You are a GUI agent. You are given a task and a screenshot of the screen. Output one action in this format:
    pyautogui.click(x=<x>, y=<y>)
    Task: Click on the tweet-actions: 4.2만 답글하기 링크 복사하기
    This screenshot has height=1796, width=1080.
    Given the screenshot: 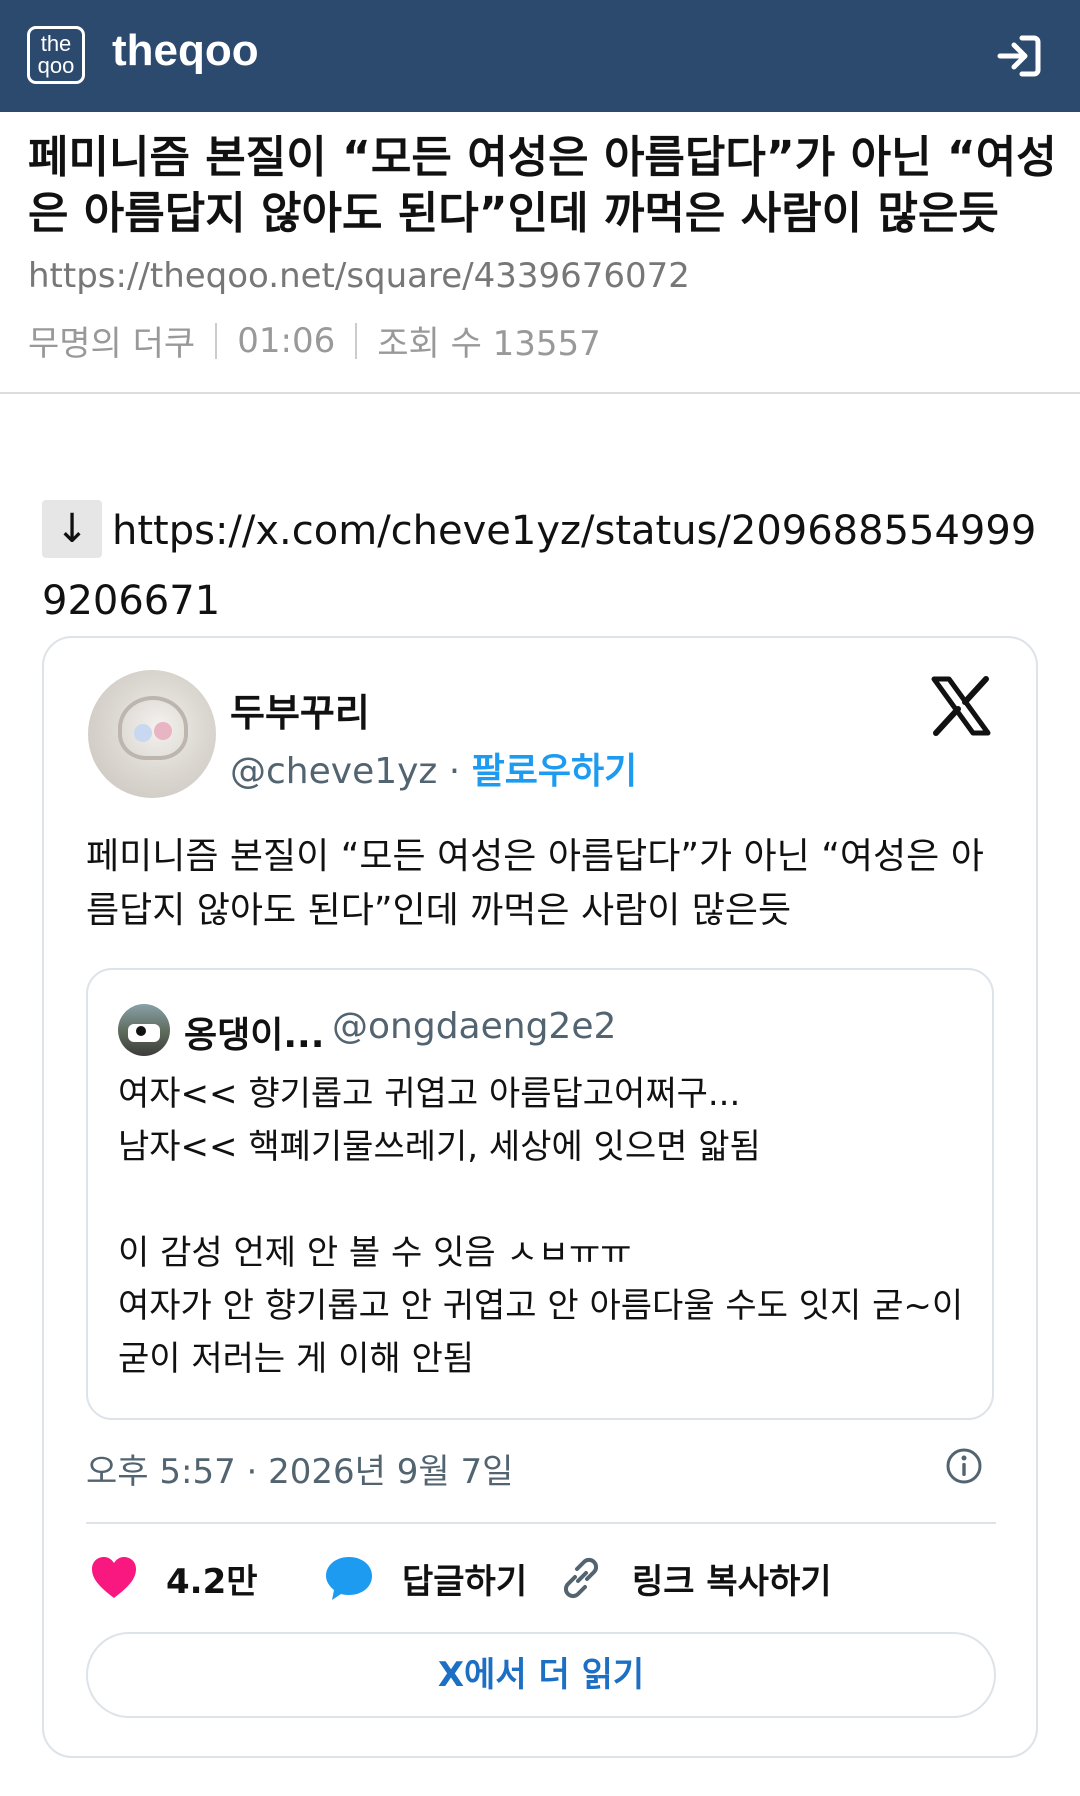 What is the action you would take?
    pyautogui.click(x=541, y=1578)
    